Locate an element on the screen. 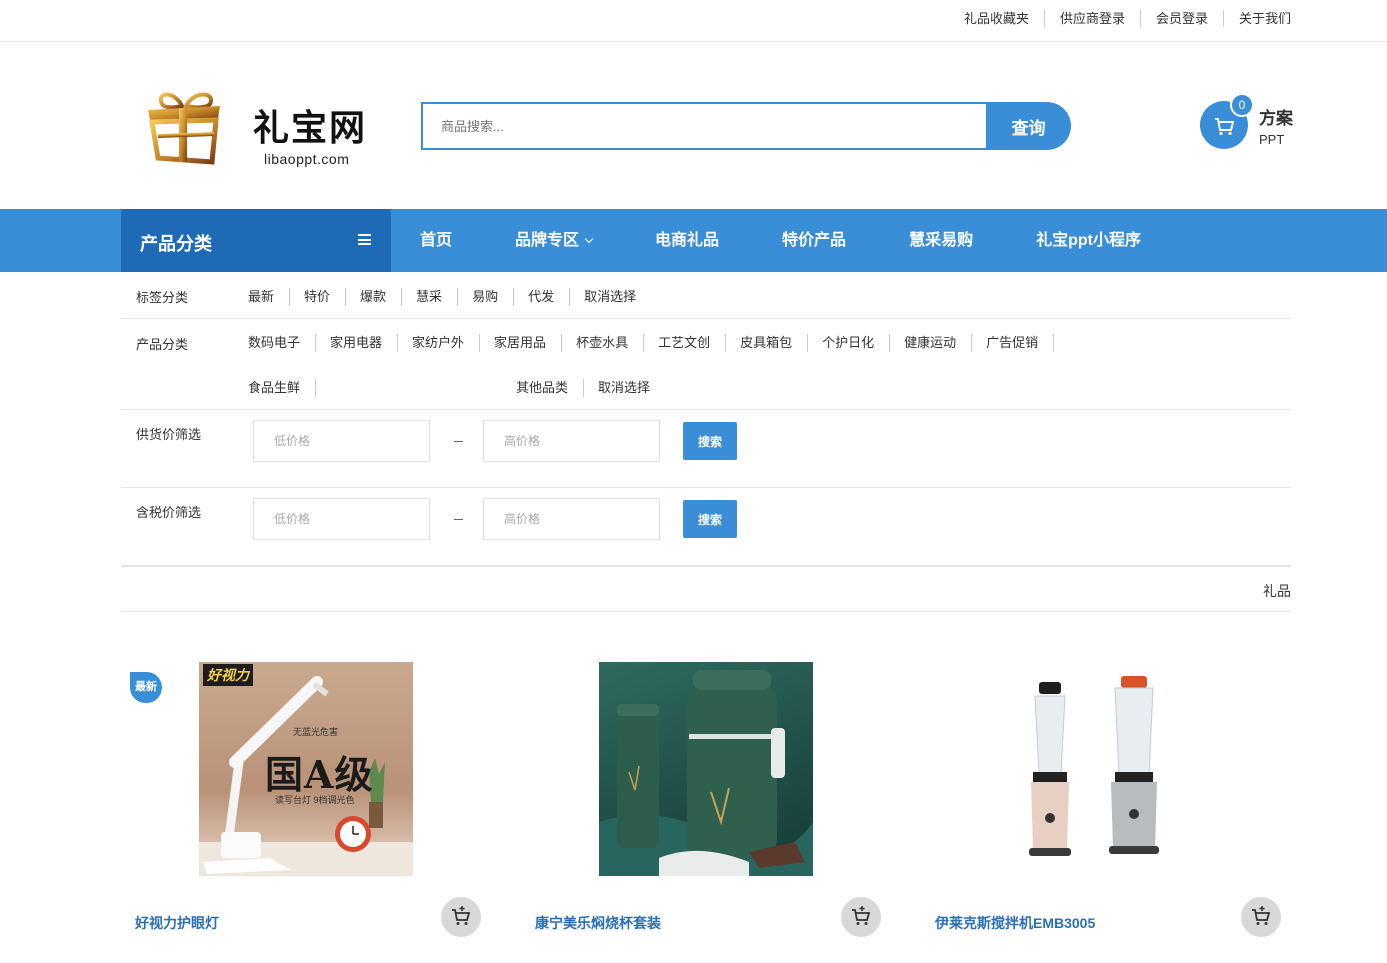 The height and width of the screenshot is (963, 1387). top-link-about: 关于我们 is located at coordinates (1257, 18).